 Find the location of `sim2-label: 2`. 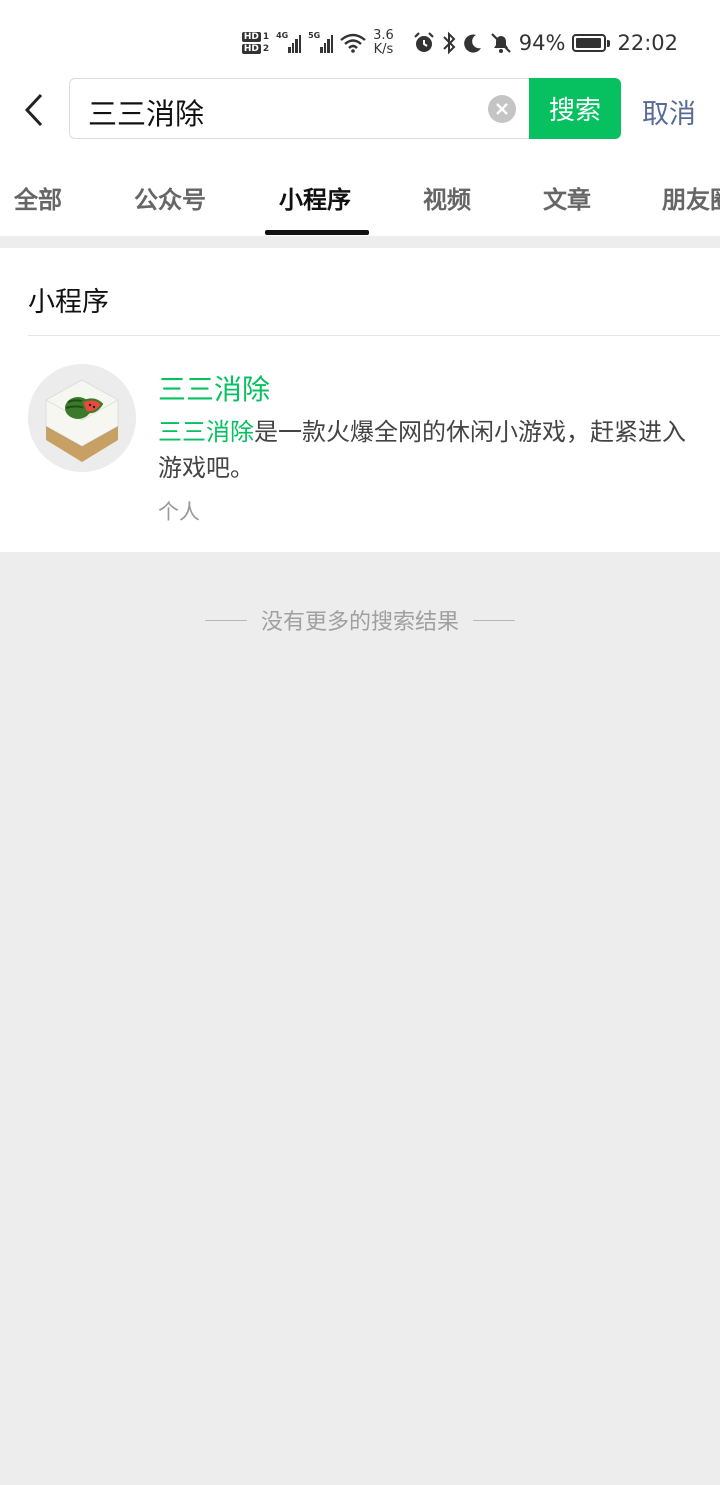

sim2-label: 2 is located at coordinates (266, 49).